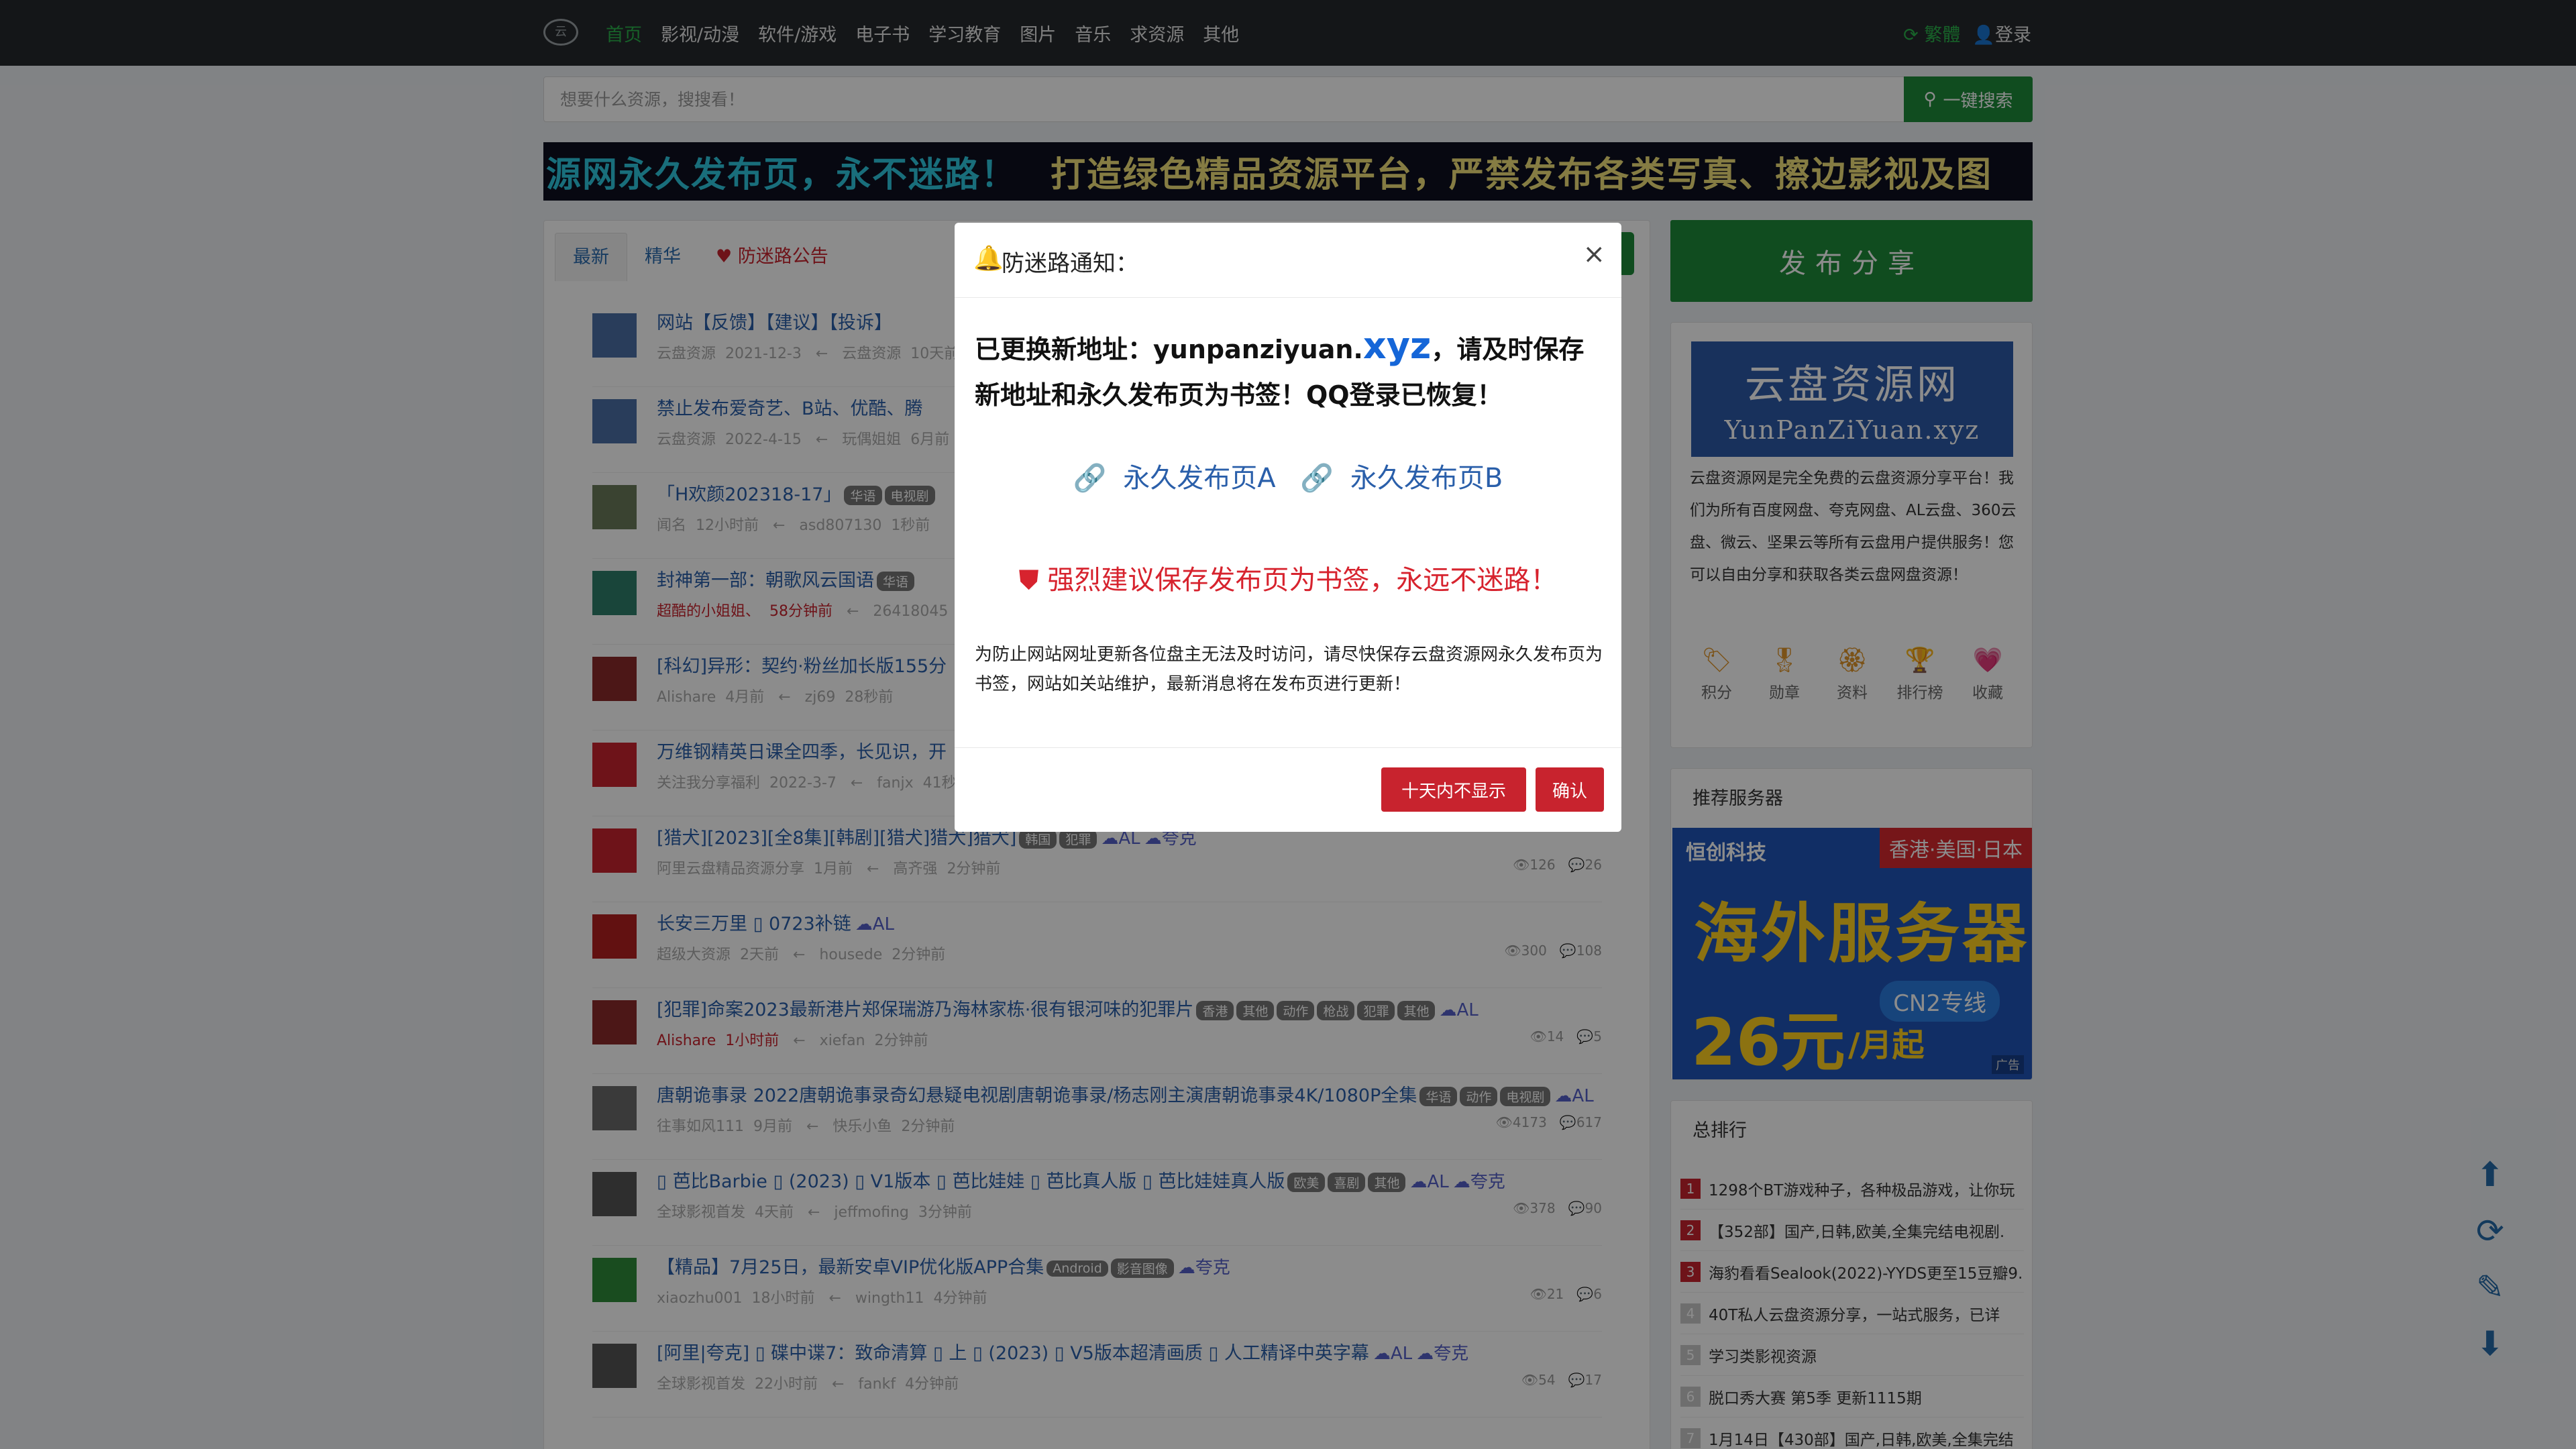 Image resolution: width=2576 pixels, height=1449 pixels. I want to click on warning-text: 强烈建议保存发布页为书签，永远不迷路！, so click(1302, 580).